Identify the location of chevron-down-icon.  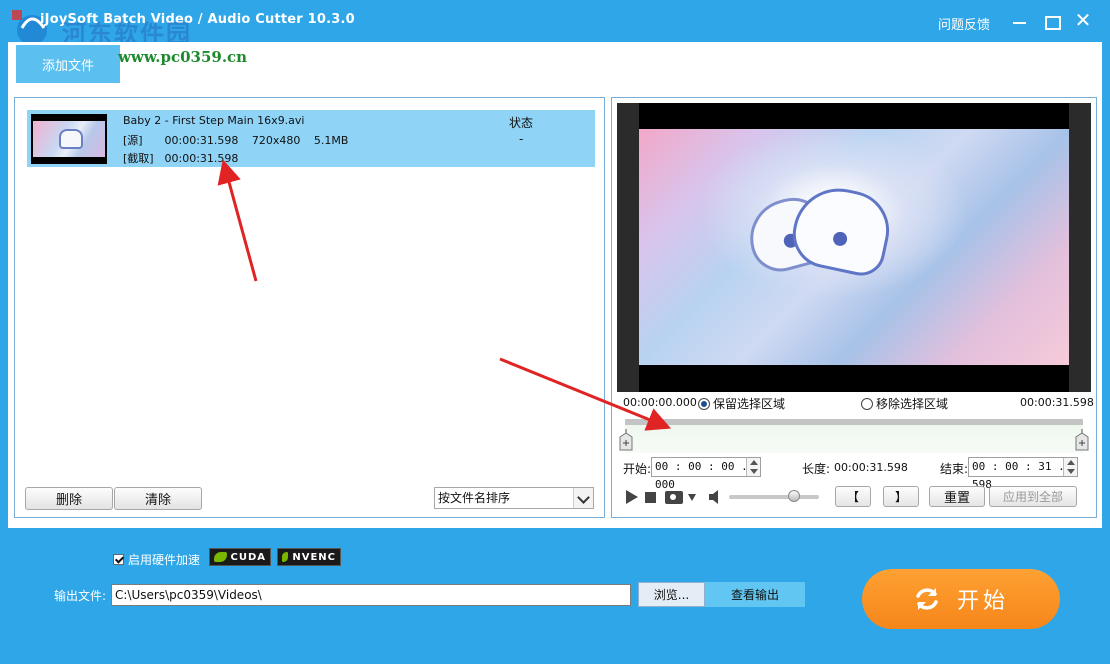
(583, 498).